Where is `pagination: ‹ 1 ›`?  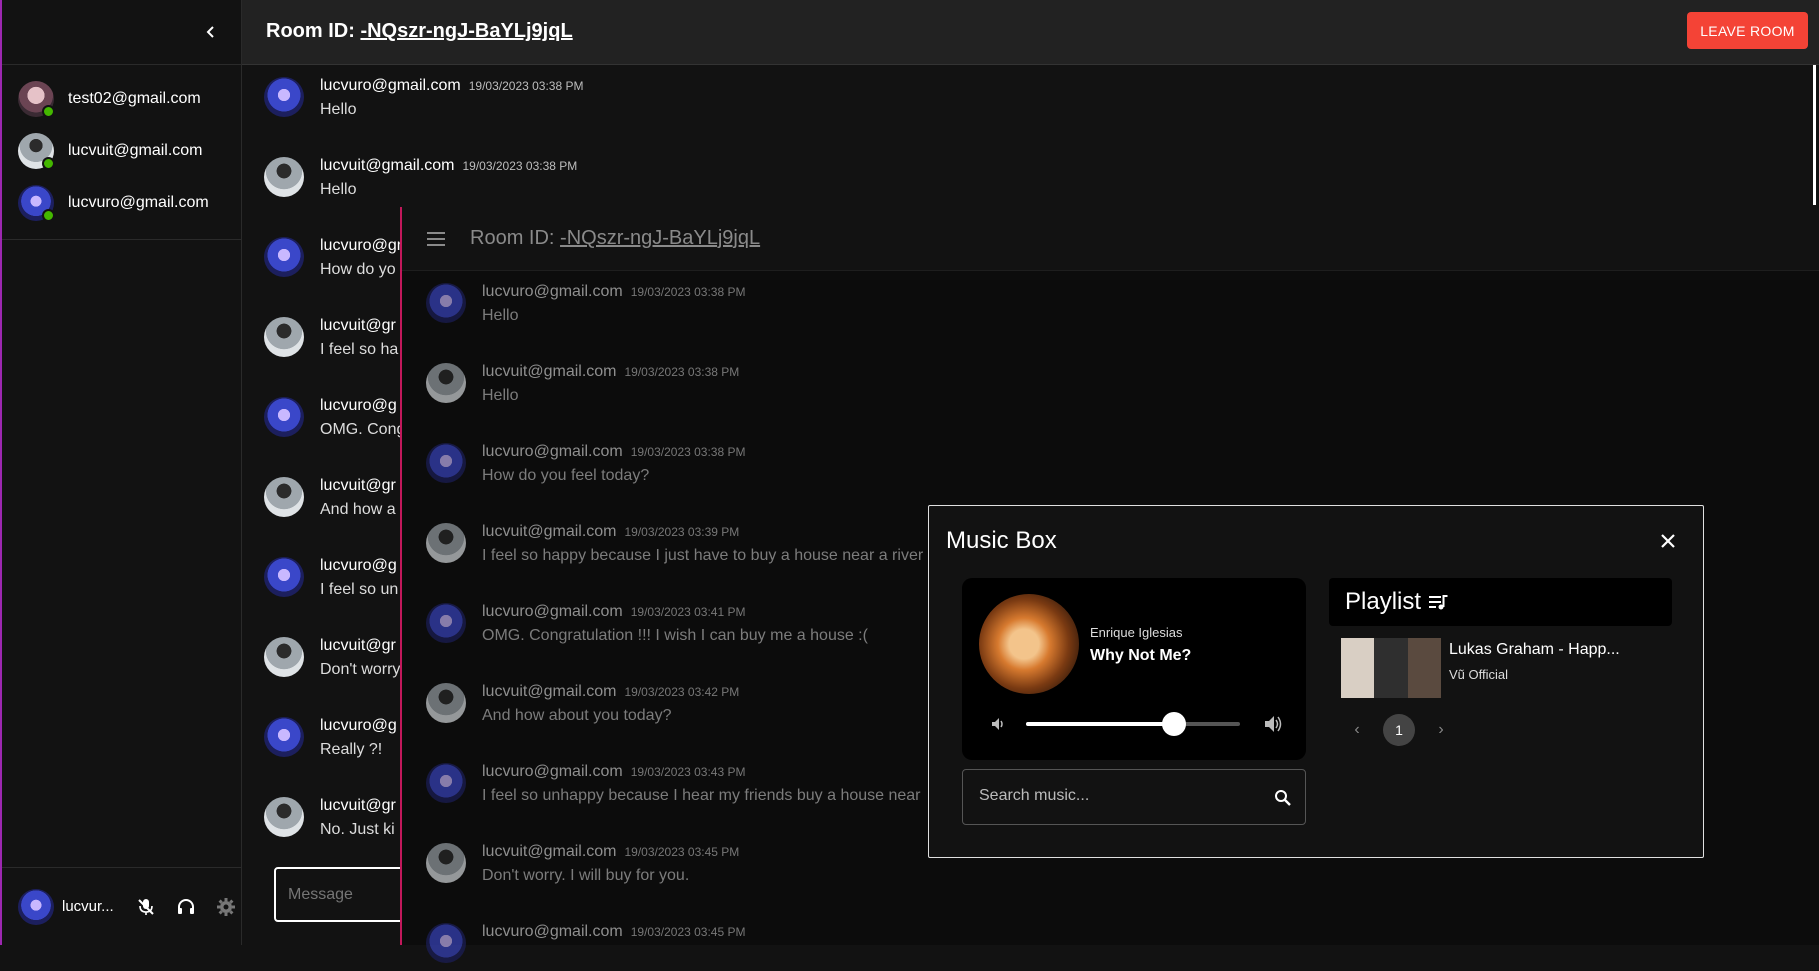 pagination: ‹ 1 › is located at coordinates (1399, 730).